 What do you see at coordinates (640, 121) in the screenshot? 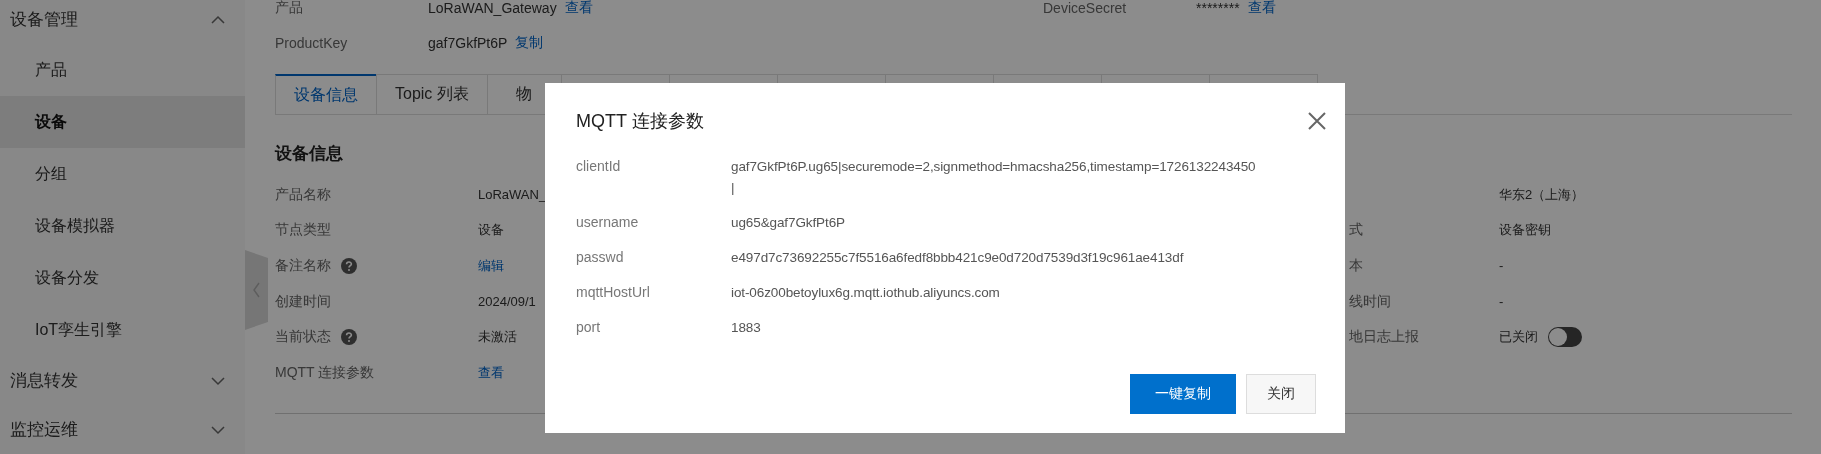
I see `dialog-title: MQTT 连接参数` at bounding box center [640, 121].